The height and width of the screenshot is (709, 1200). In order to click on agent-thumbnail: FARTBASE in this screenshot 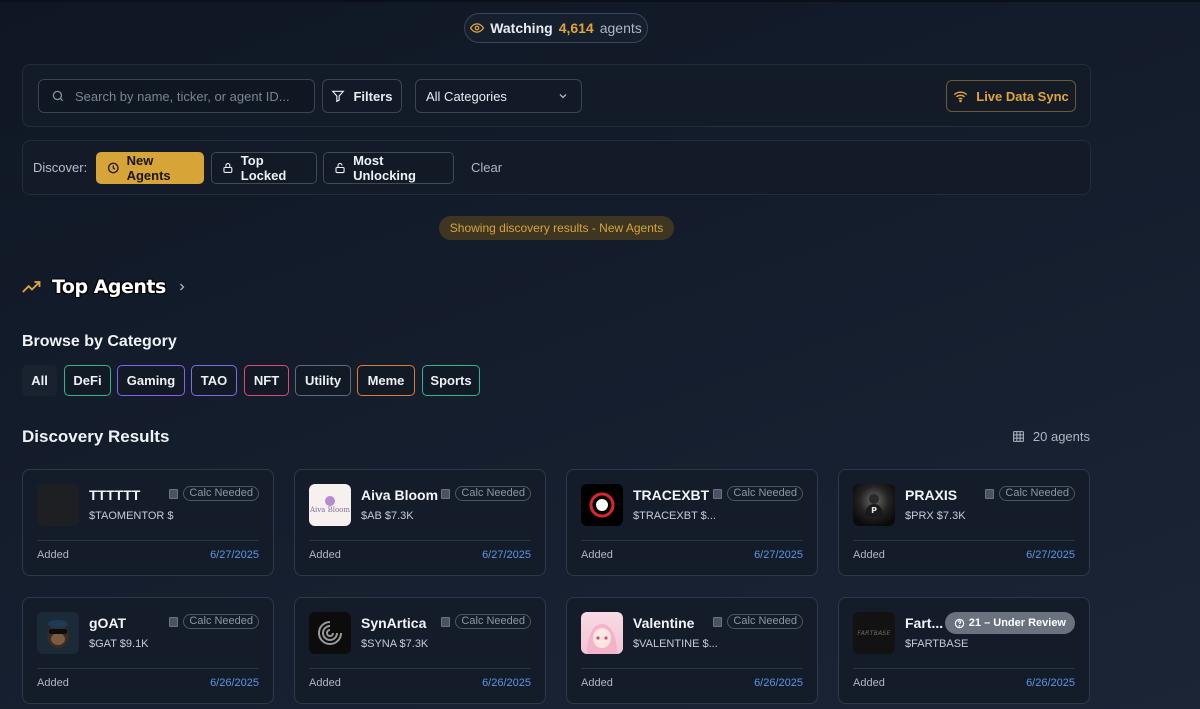, I will do `click(874, 633)`.